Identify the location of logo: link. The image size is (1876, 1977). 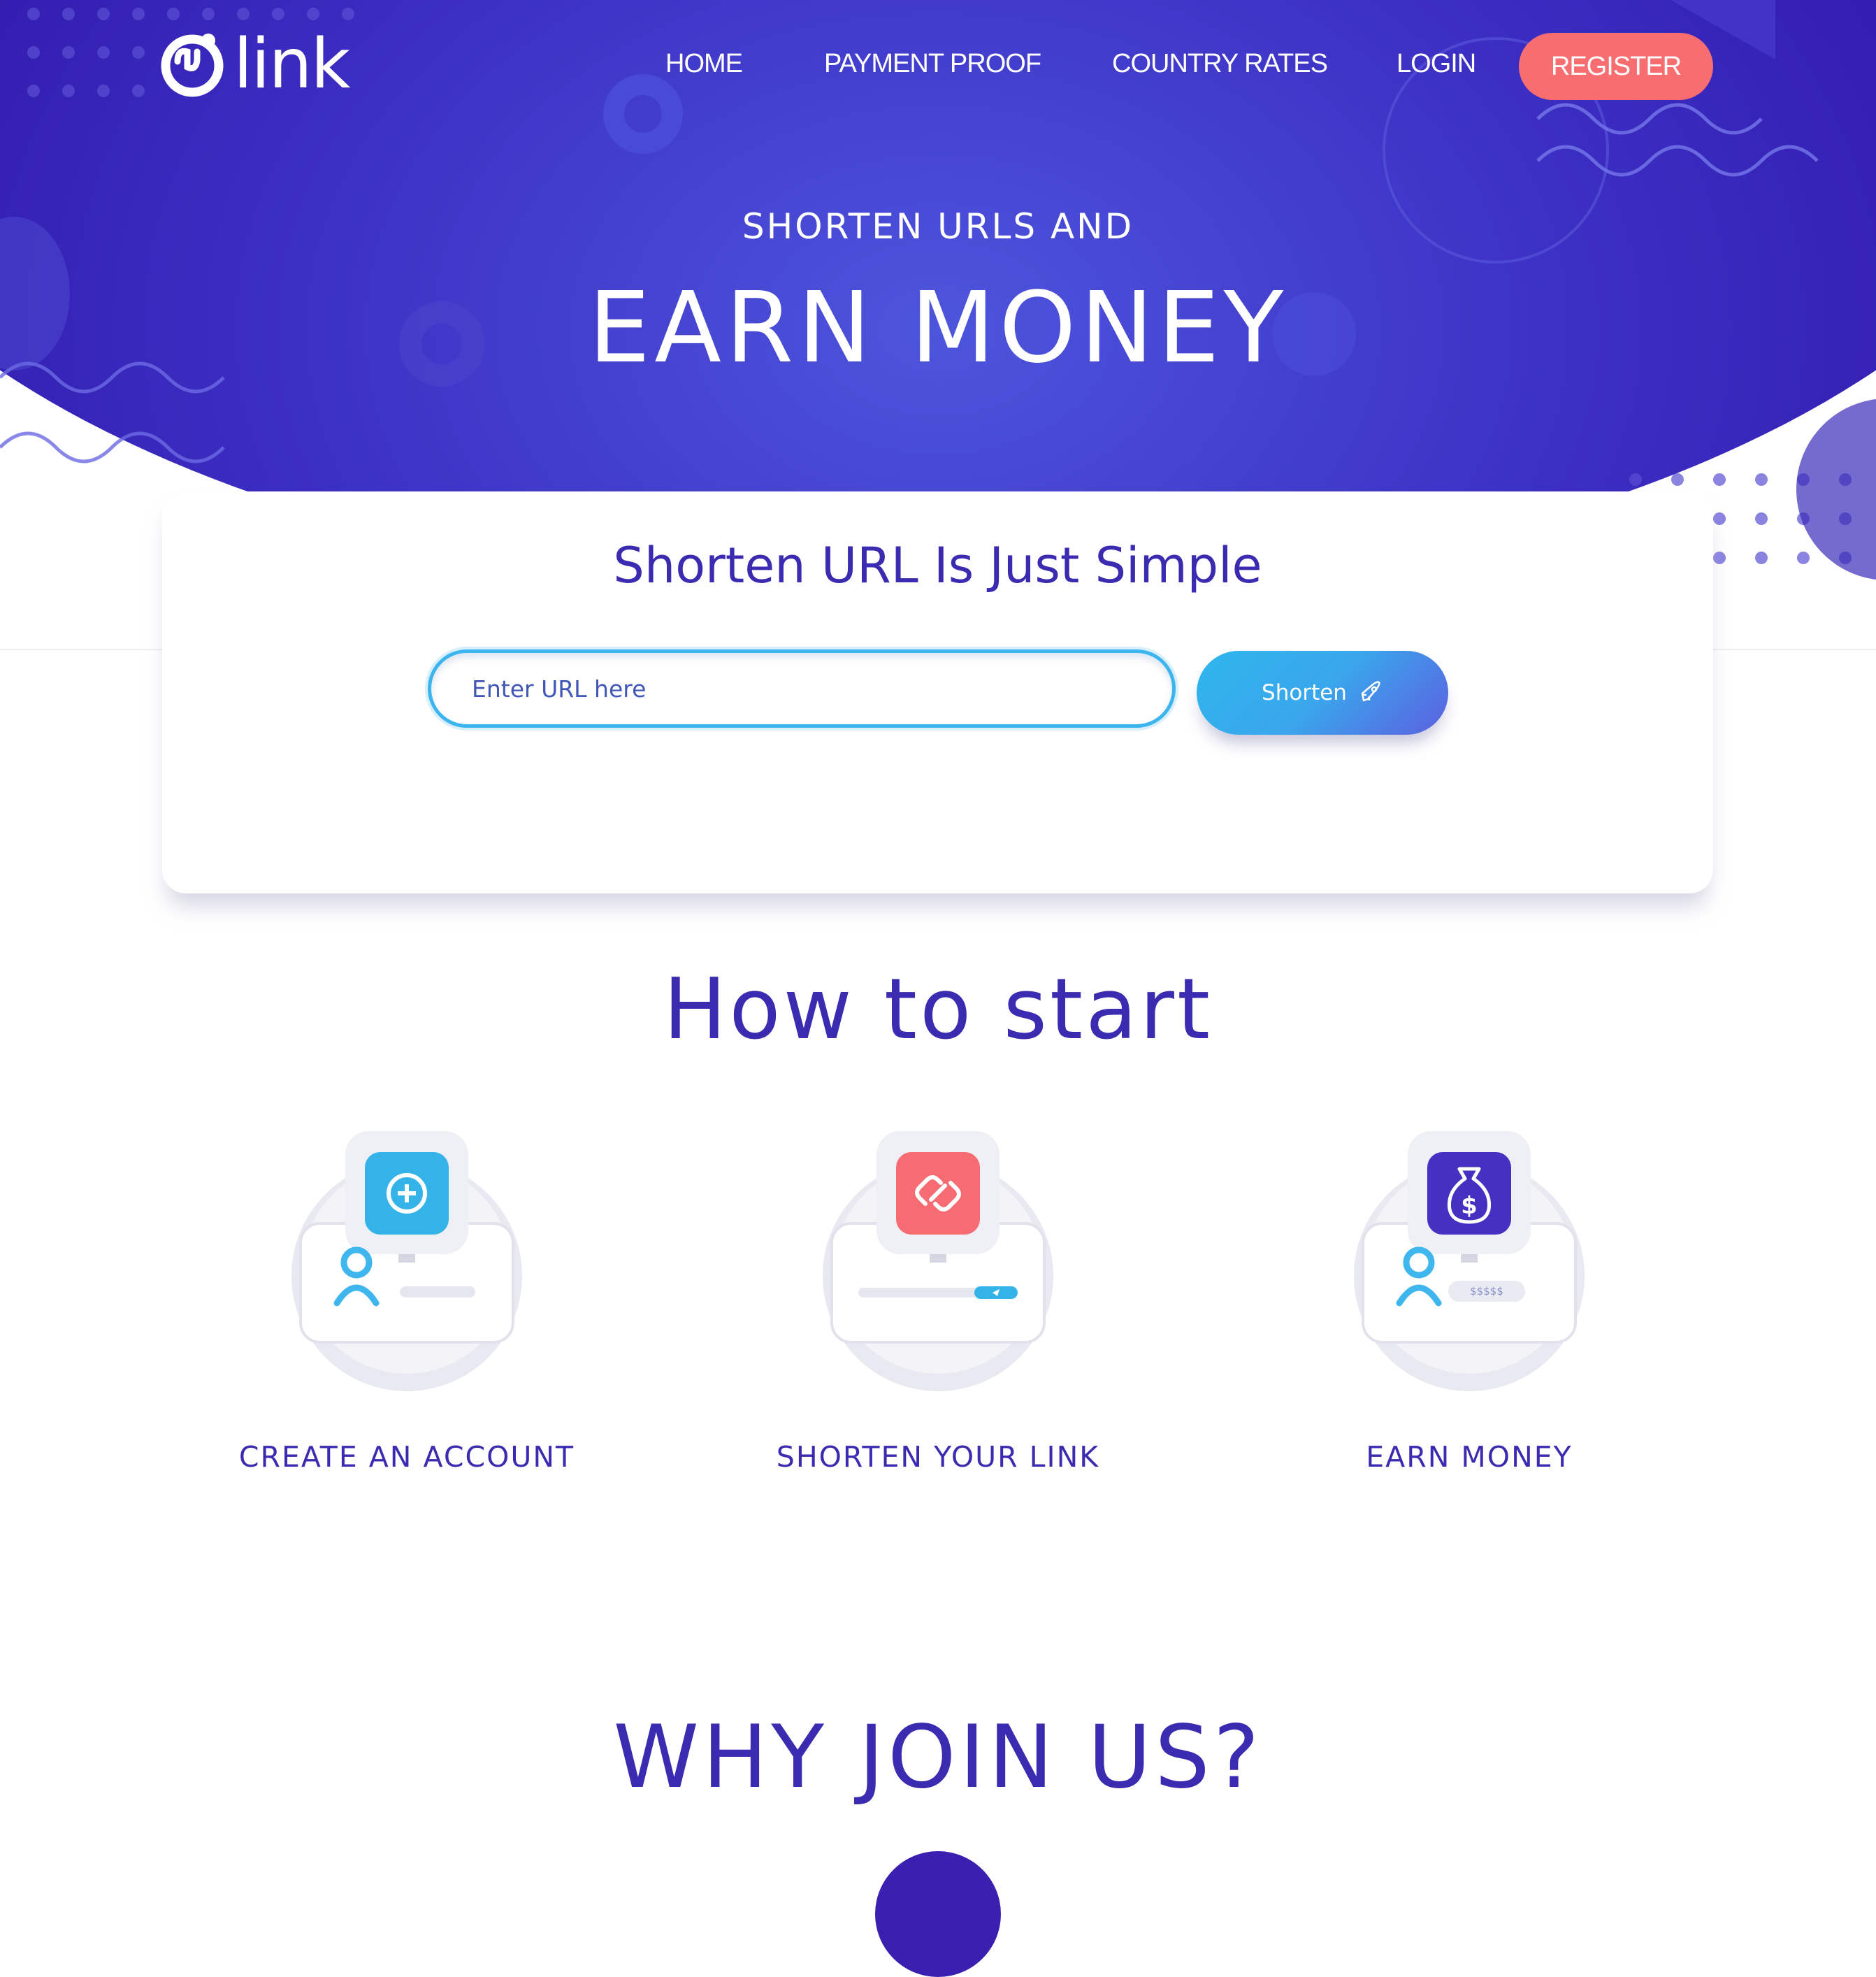
(255, 64).